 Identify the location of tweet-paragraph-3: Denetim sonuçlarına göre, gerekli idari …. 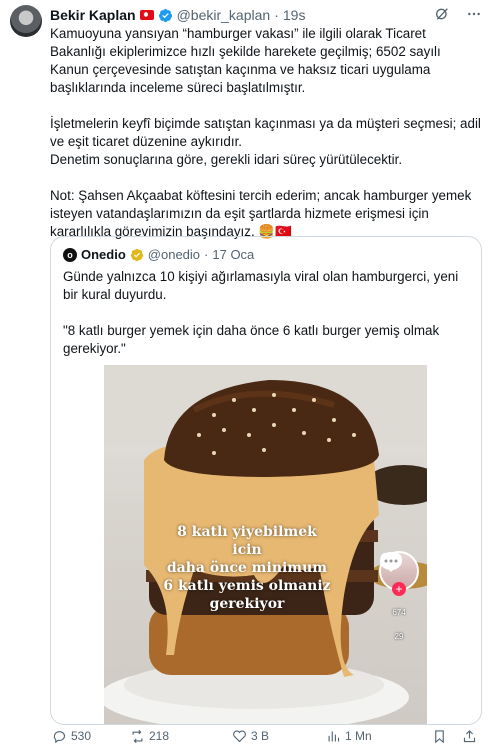
(226, 159).